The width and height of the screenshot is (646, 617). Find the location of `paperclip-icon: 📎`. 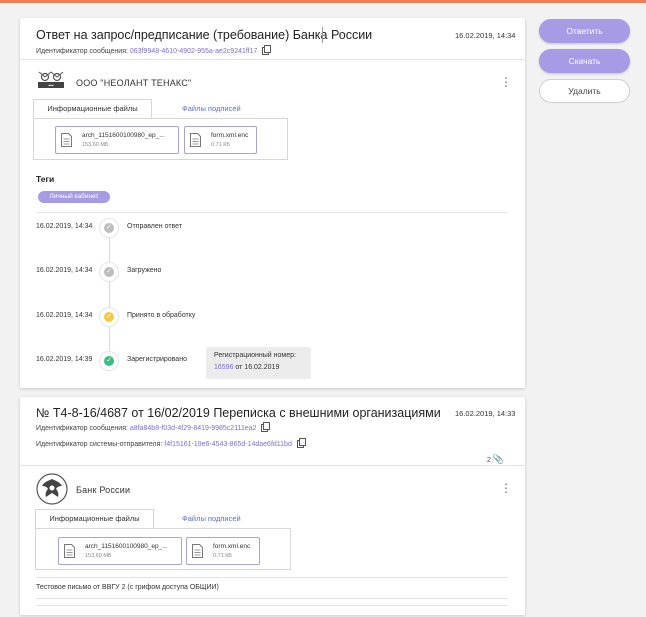

paperclip-icon: 📎 is located at coordinates (498, 459).